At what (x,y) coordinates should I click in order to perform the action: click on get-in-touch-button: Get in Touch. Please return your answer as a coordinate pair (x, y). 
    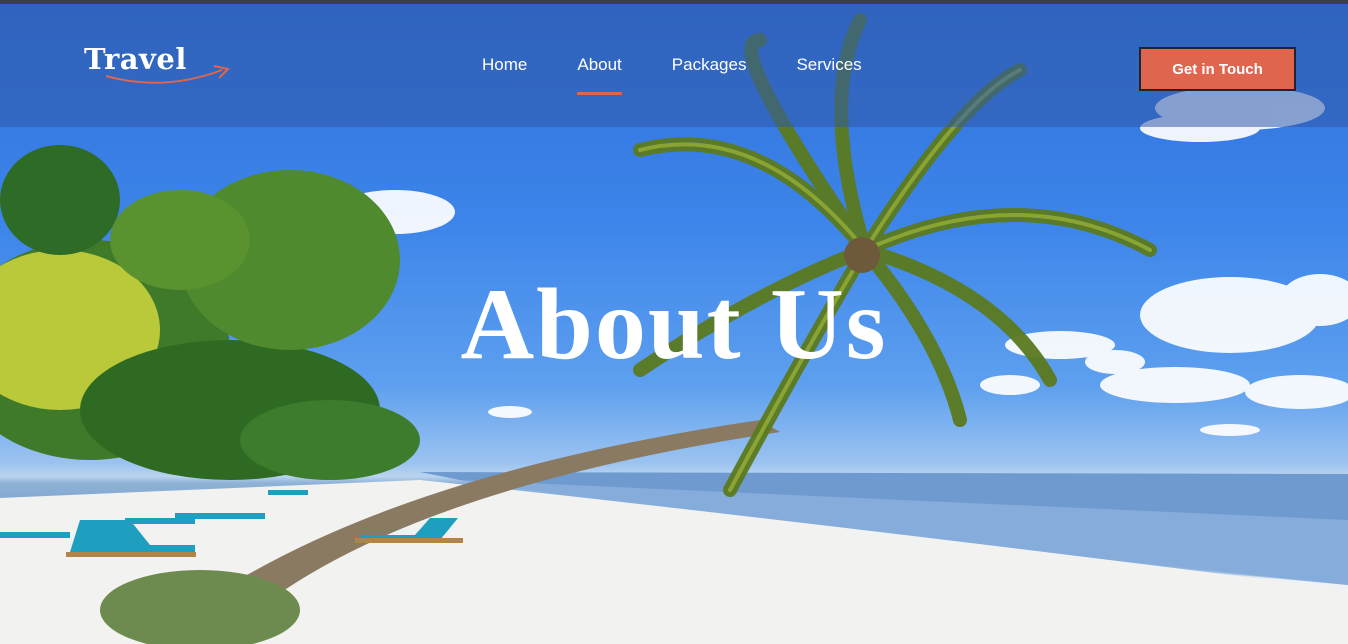
    Looking at the image, I should click on (1217, 69).